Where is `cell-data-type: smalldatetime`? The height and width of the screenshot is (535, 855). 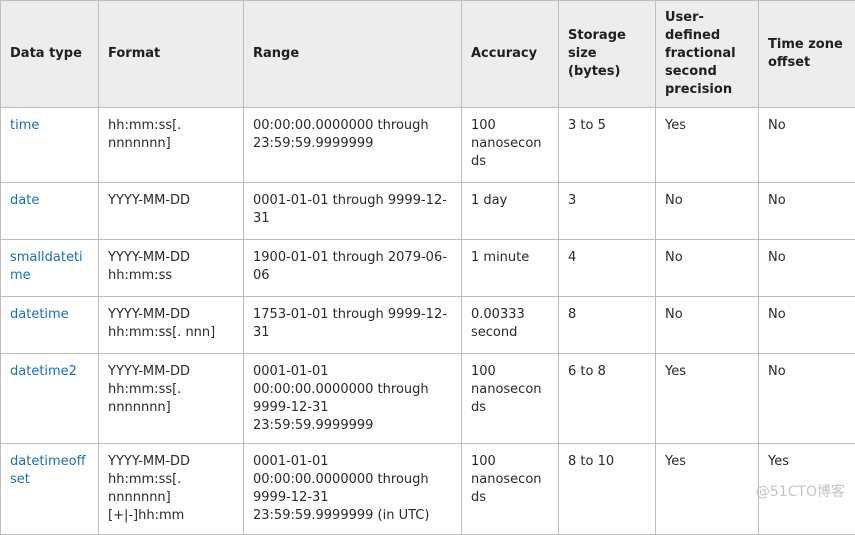
cell-data-type: smalldatetime is located at coordinates (50, 268).